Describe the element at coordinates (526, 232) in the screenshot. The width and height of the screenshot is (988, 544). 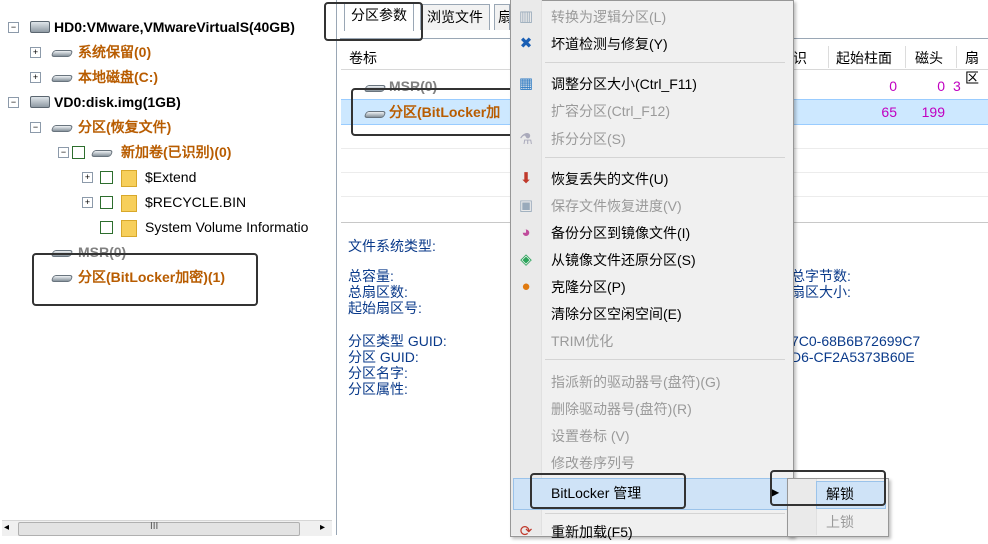
I see `backup-icon: ◕` at that location.